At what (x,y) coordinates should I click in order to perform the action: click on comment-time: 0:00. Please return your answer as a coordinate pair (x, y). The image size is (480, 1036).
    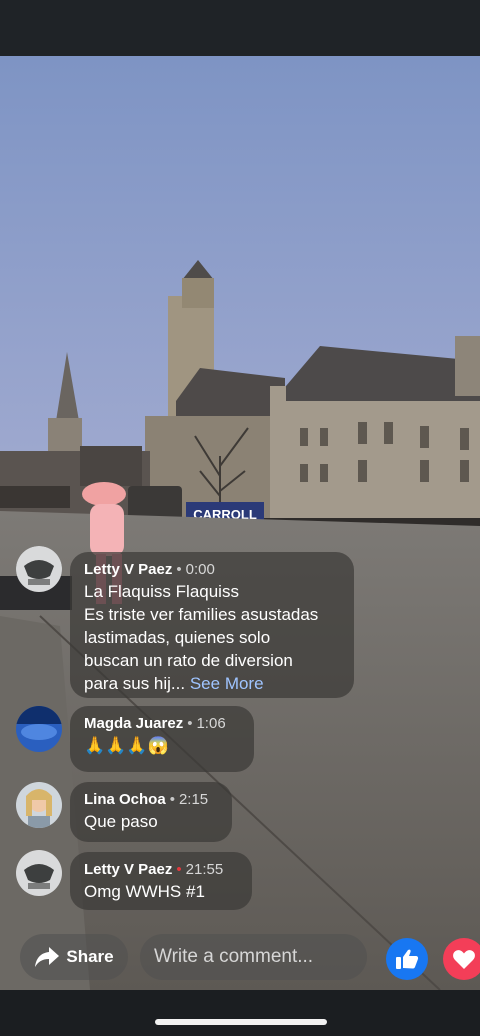
    Looking at the image, I should click on (200, 569).